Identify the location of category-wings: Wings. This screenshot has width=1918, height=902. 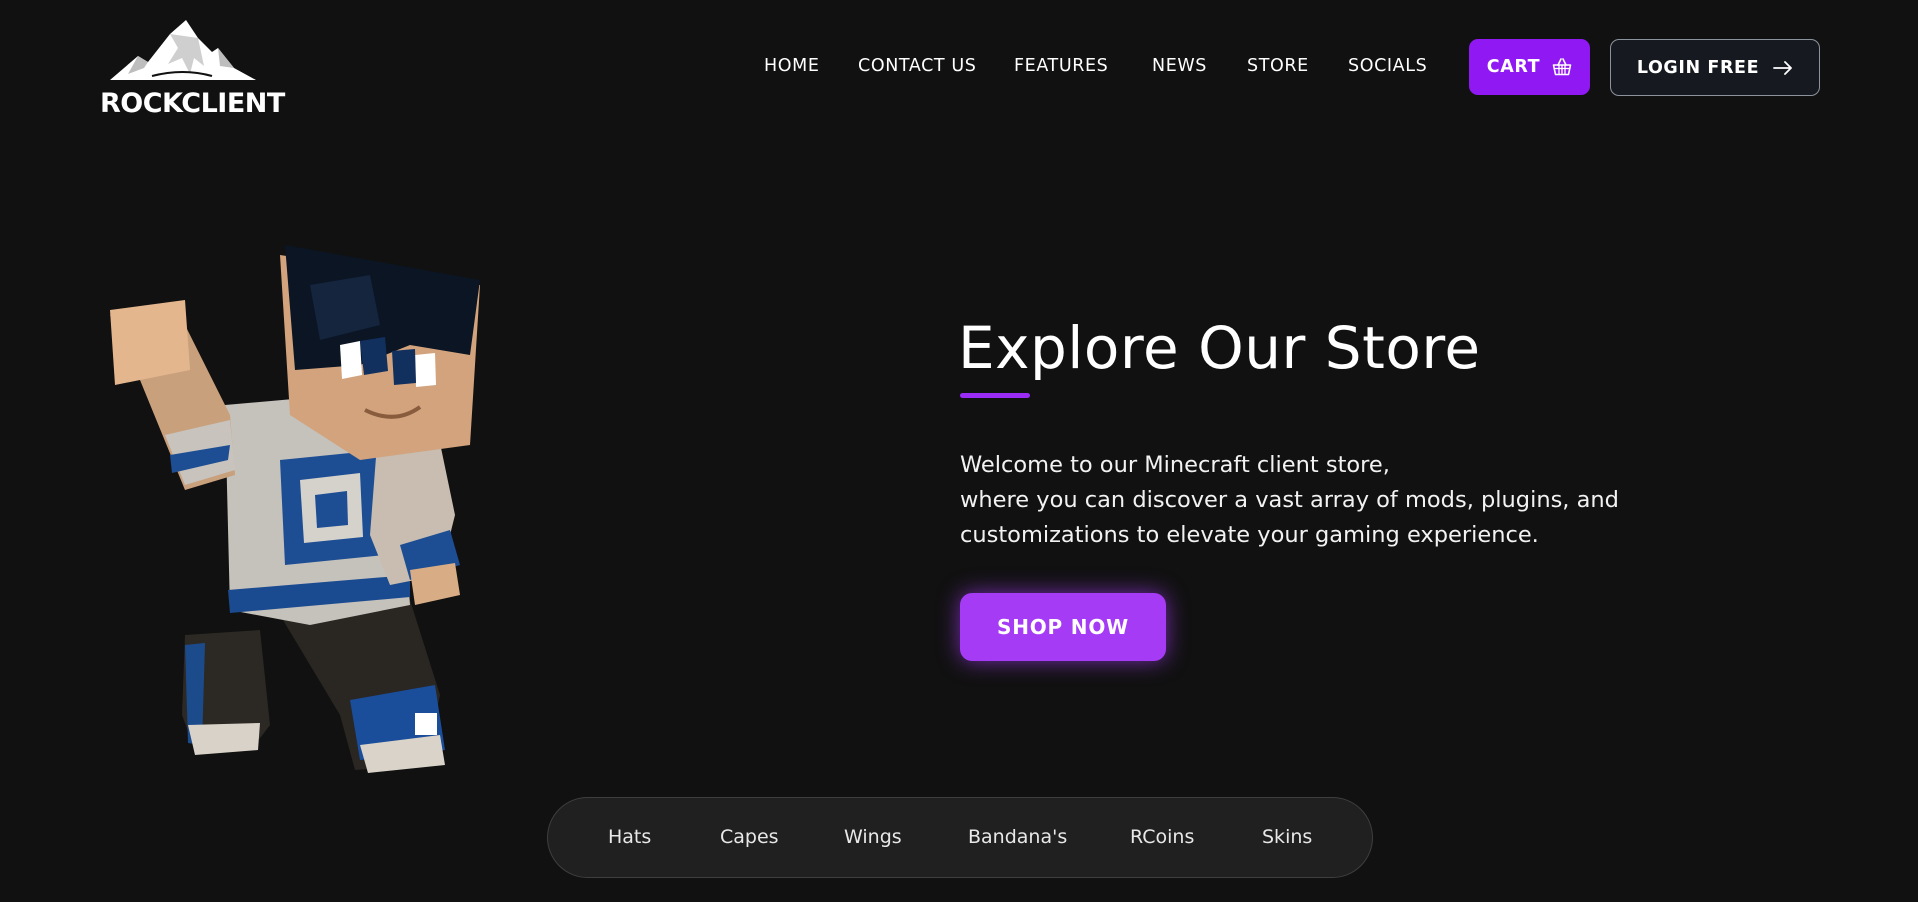
(873, 837).